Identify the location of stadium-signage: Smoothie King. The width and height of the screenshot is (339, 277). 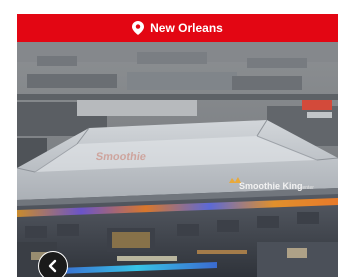
(271, 186).